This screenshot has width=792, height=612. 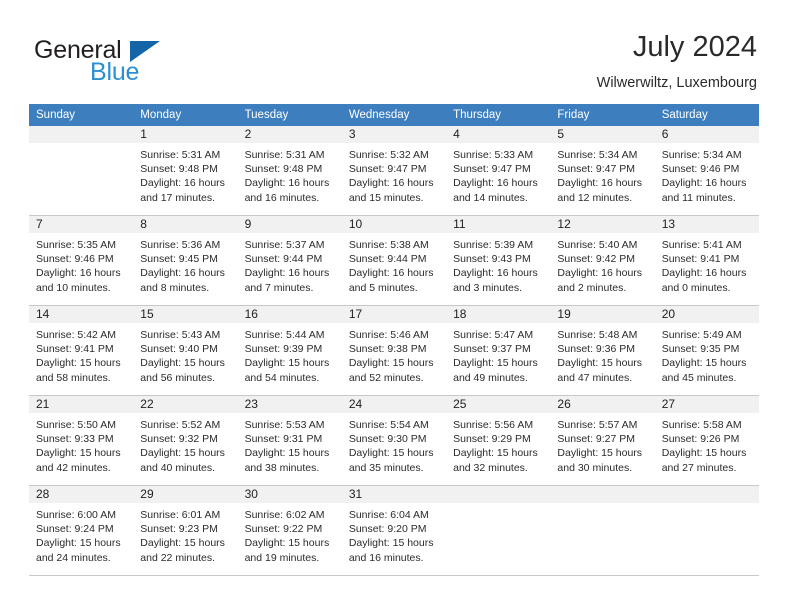 What do you see at coordinates (595, 467) in the screenshot?
I see `daylight-text-line2: and 30 minutes.` at bounding box center [595, 467].